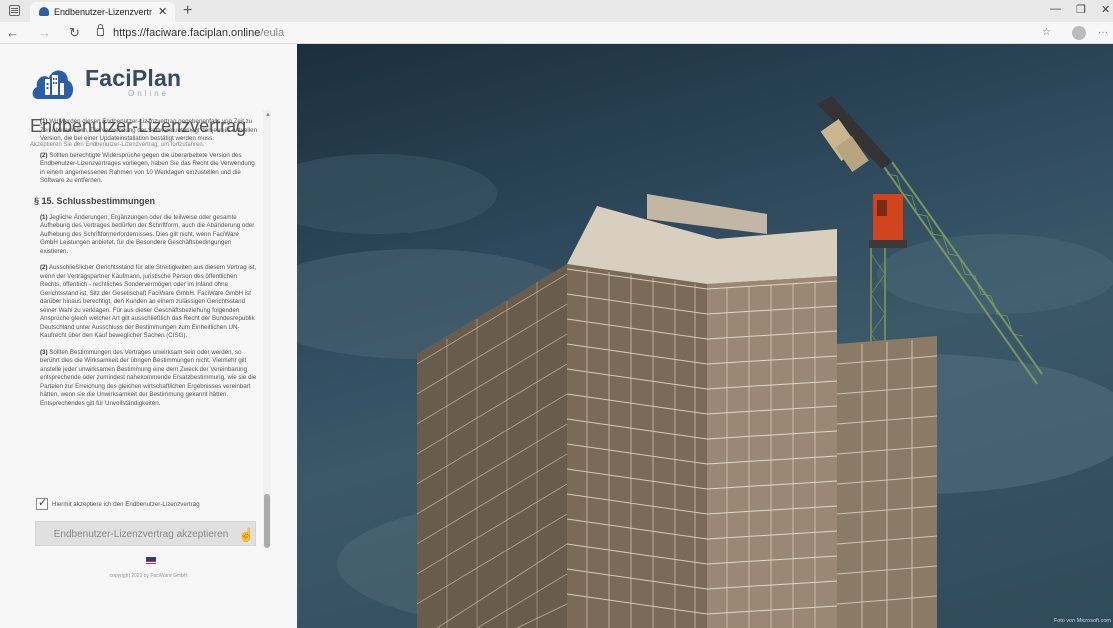 The width and height of the screenshot is (1113, 628). What do you see at coordinates (149, 93) in the screenshot?
I see `brand-sub: Online` at bounding box center [149, 93].